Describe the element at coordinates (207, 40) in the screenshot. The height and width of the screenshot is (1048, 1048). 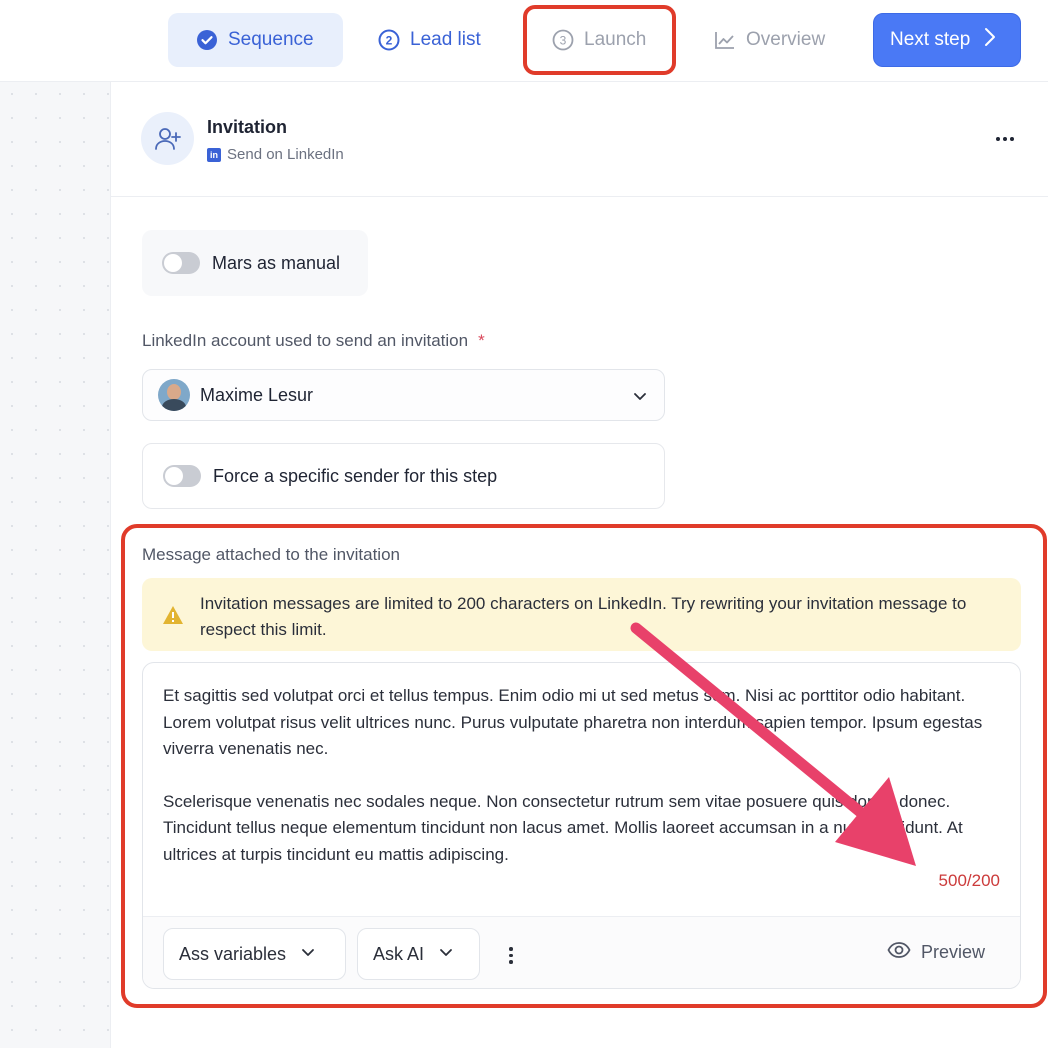
I see `check-circle-icon` at that location.